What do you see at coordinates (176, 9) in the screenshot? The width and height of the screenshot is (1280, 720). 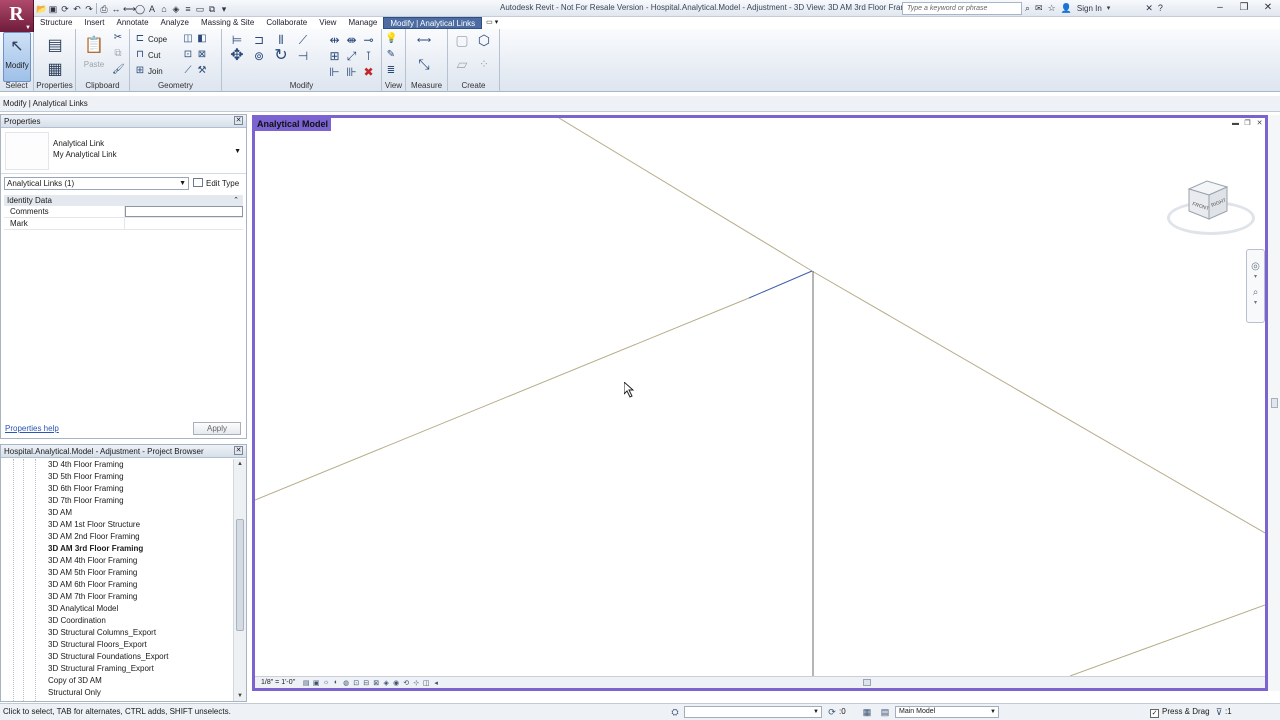 I see `section-icon: ◈` at bounding box center [176, 9].